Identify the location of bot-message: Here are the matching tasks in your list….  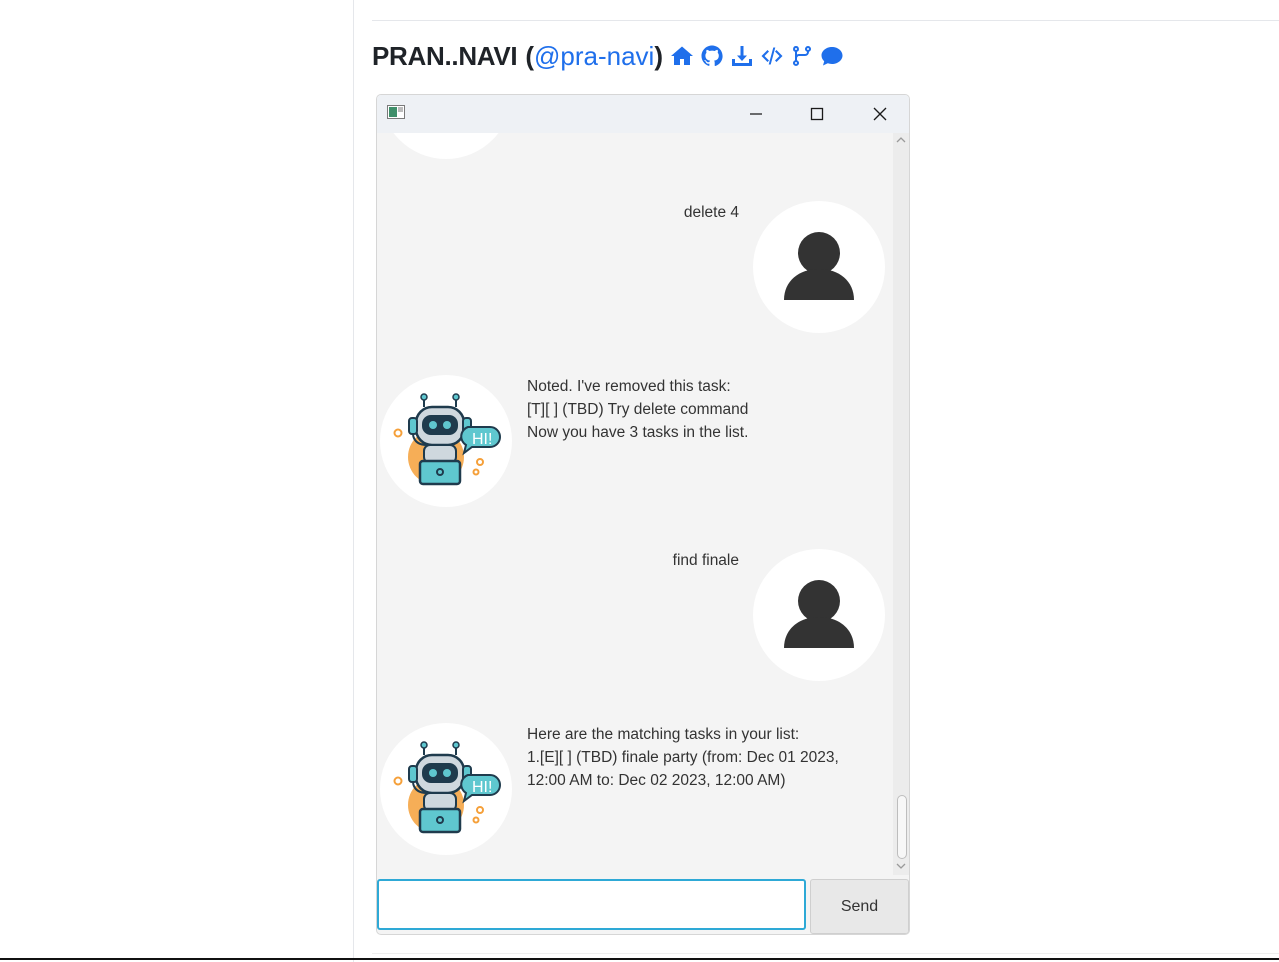
(683, 757).